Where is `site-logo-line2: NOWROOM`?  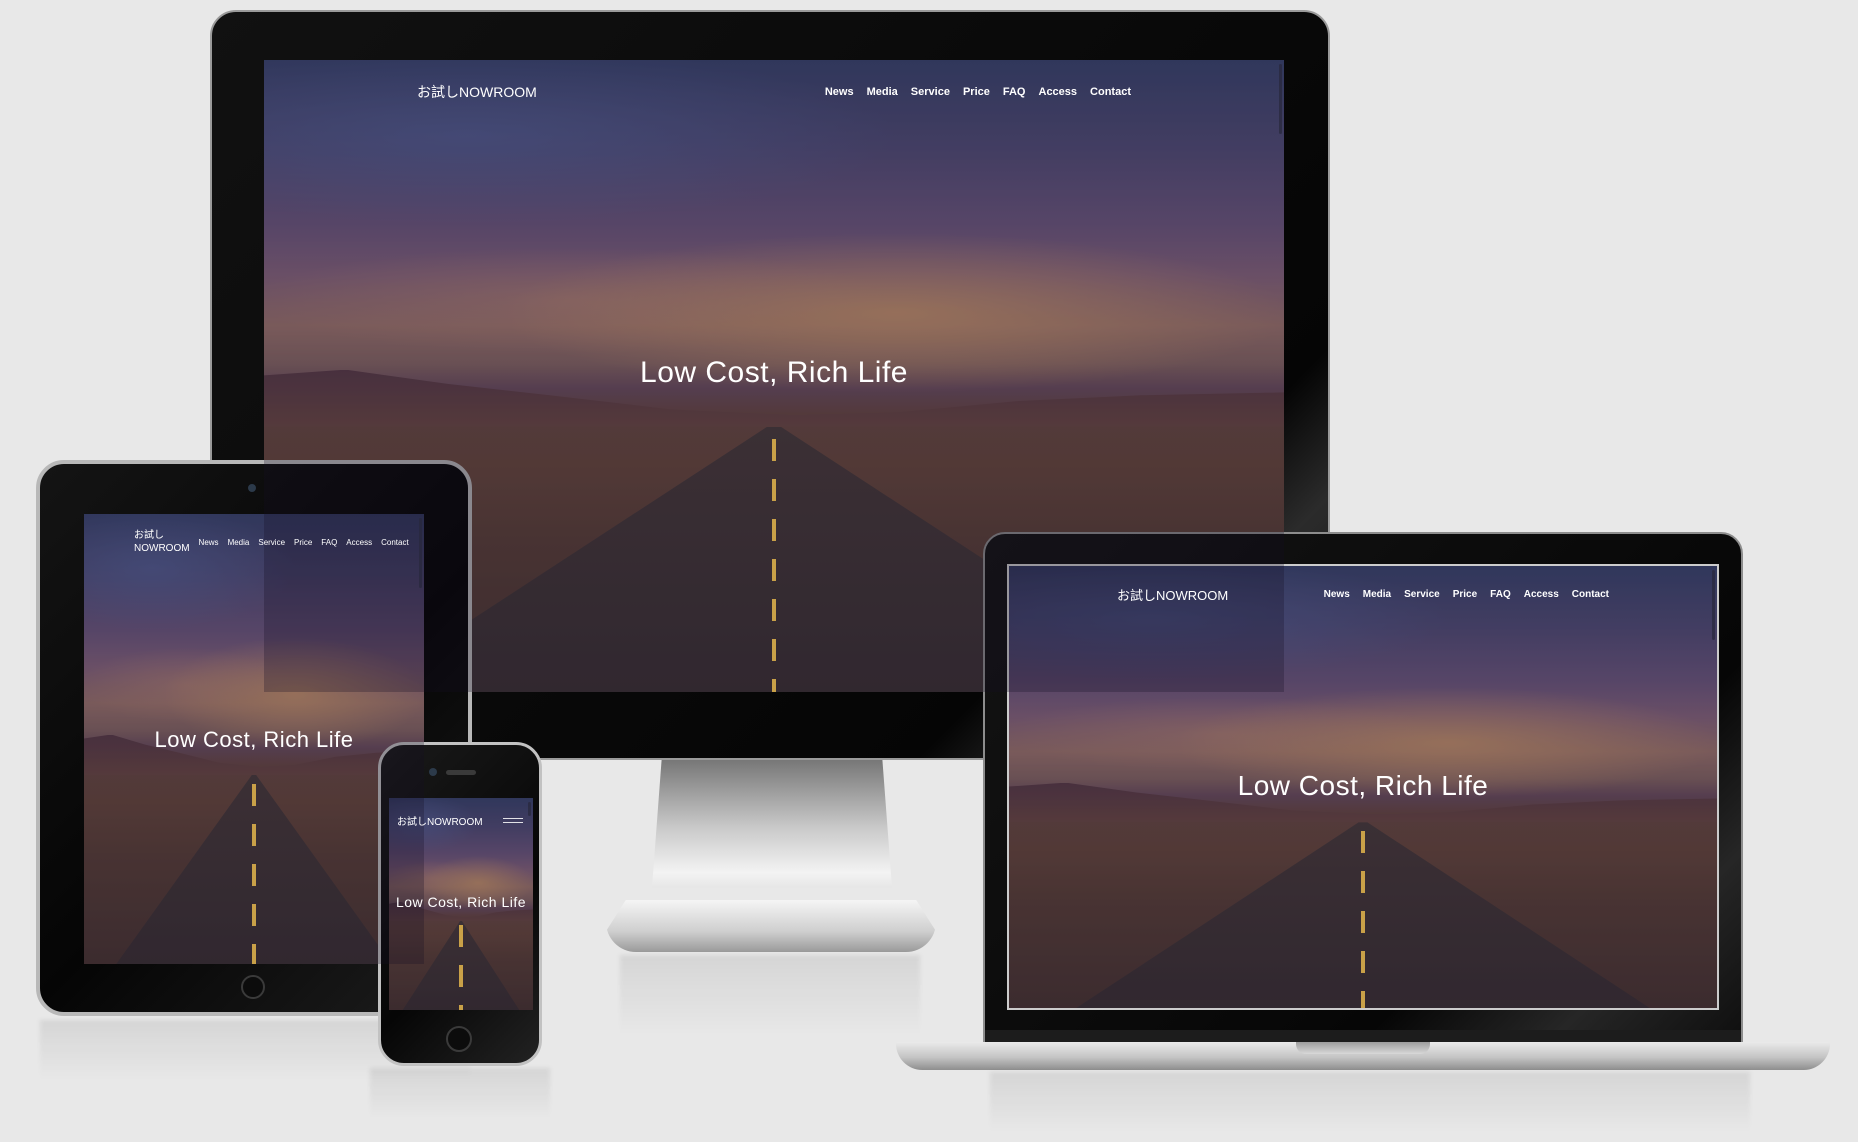
site-logo-line2: NOWROOM is located at coordinates (162, 548).